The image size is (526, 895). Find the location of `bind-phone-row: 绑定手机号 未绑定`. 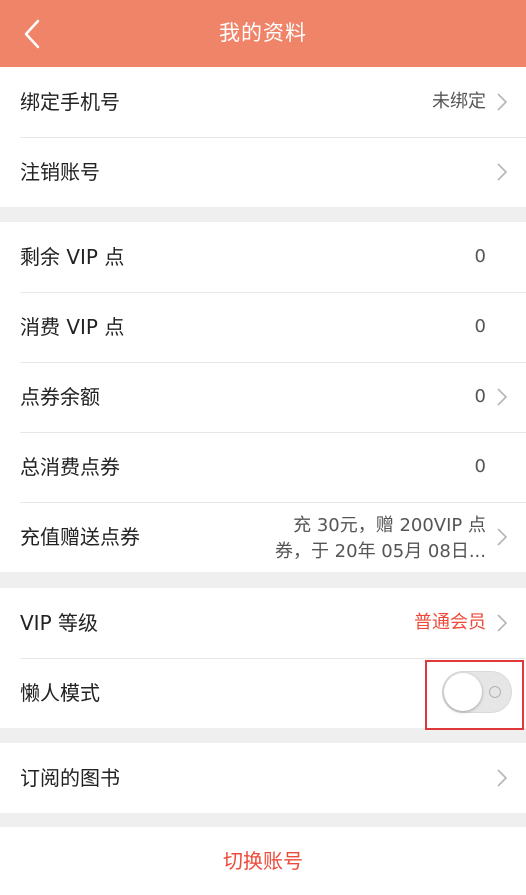

bind-phone-row: 绑定手机号 未绑定 is located at coordinates (263, 102).